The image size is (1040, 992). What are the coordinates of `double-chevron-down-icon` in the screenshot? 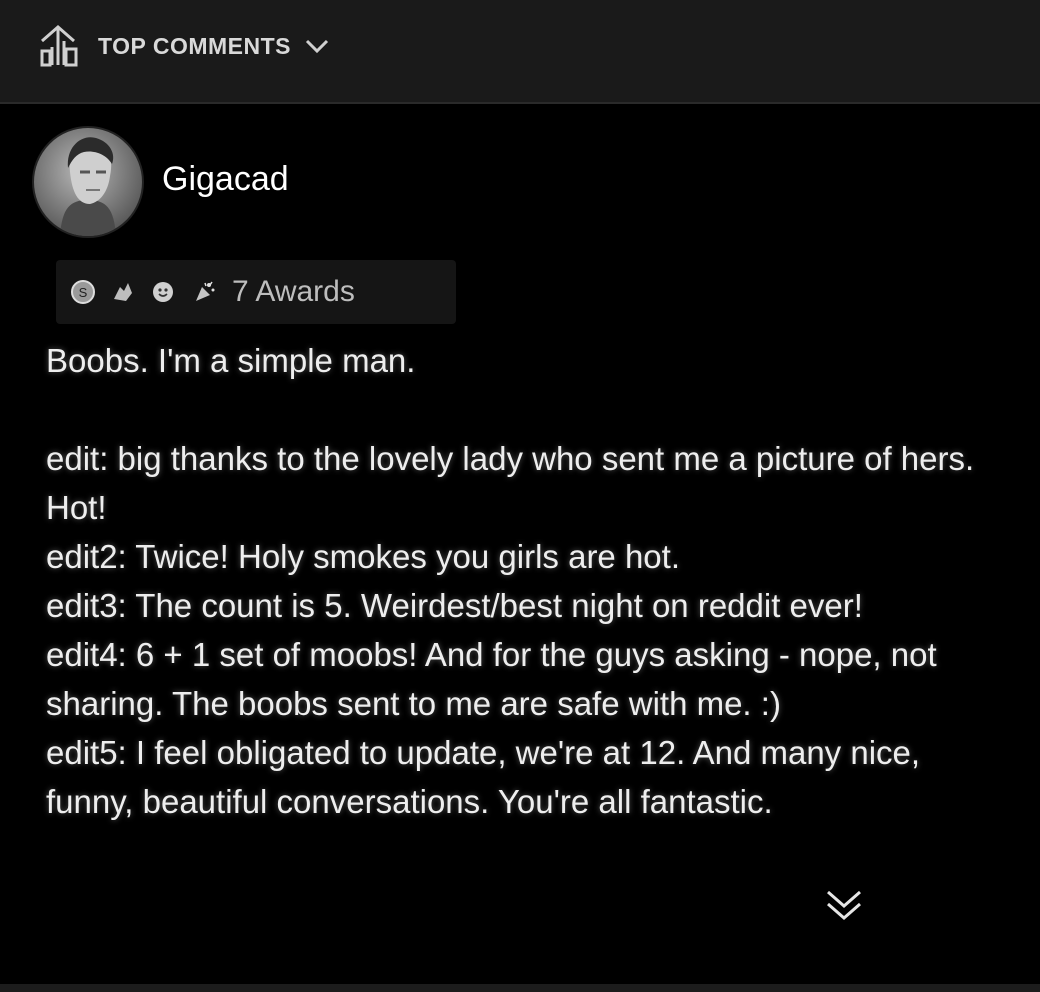 It's located at (844, 905).